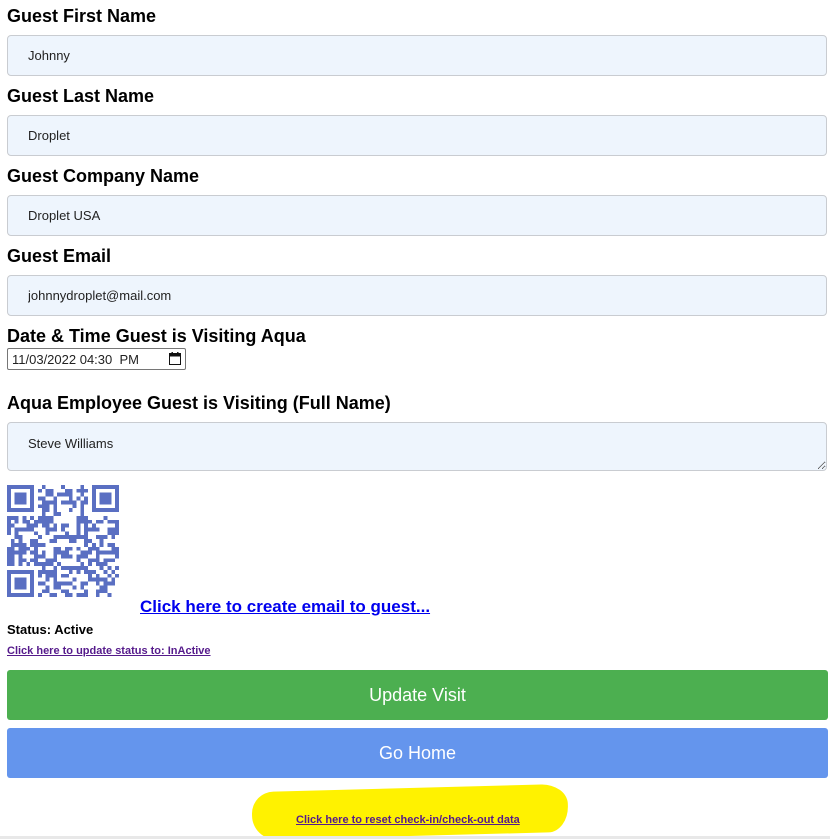 This screenshot has width=830, height=839. What do you see at coordinates (410, 811) in the screenshot?
I see `yellow-highlight-mark` at bounding box center [410, 811].